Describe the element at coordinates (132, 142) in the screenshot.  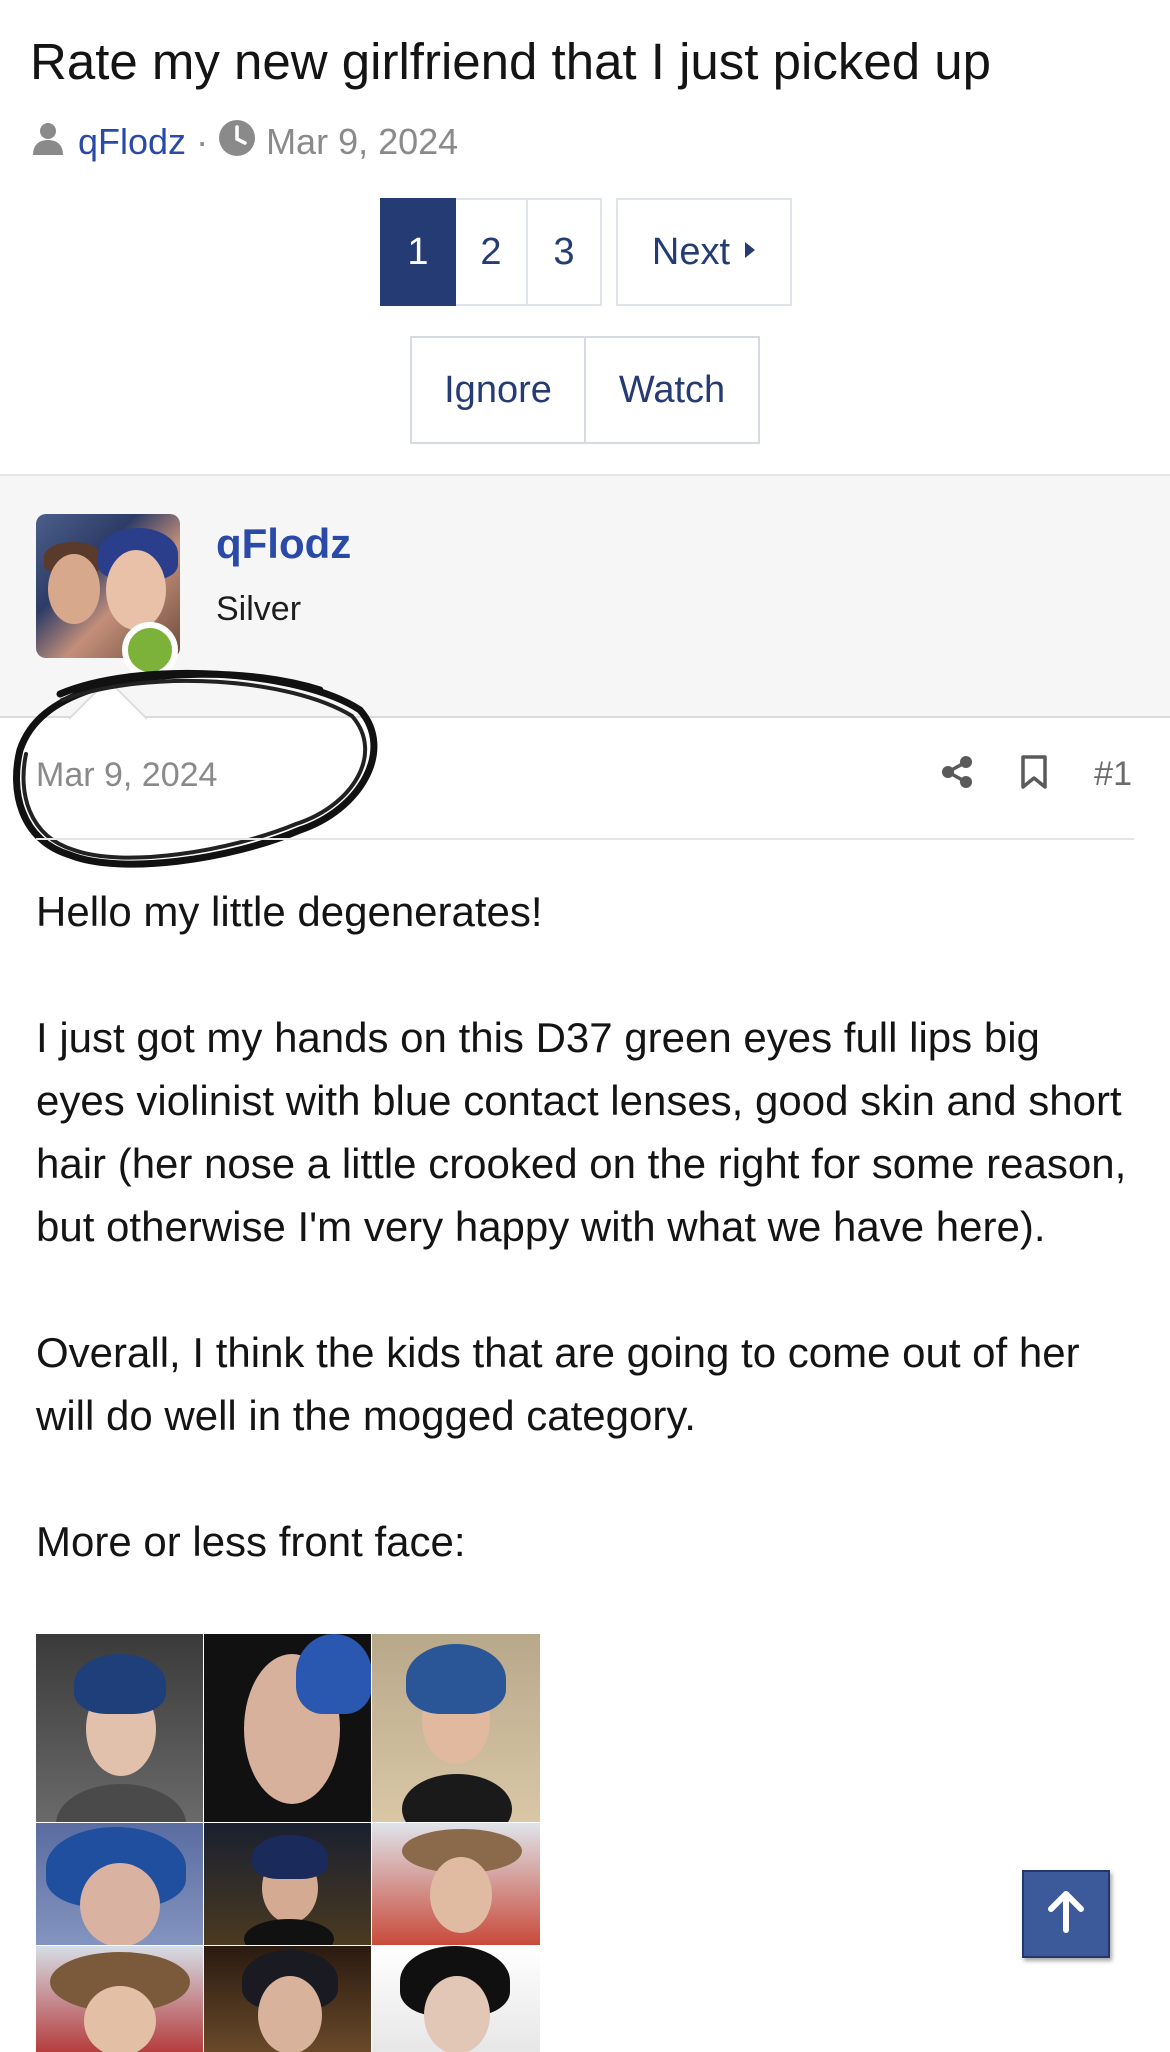
I see `thread-author-link: qFlodz` at that location.